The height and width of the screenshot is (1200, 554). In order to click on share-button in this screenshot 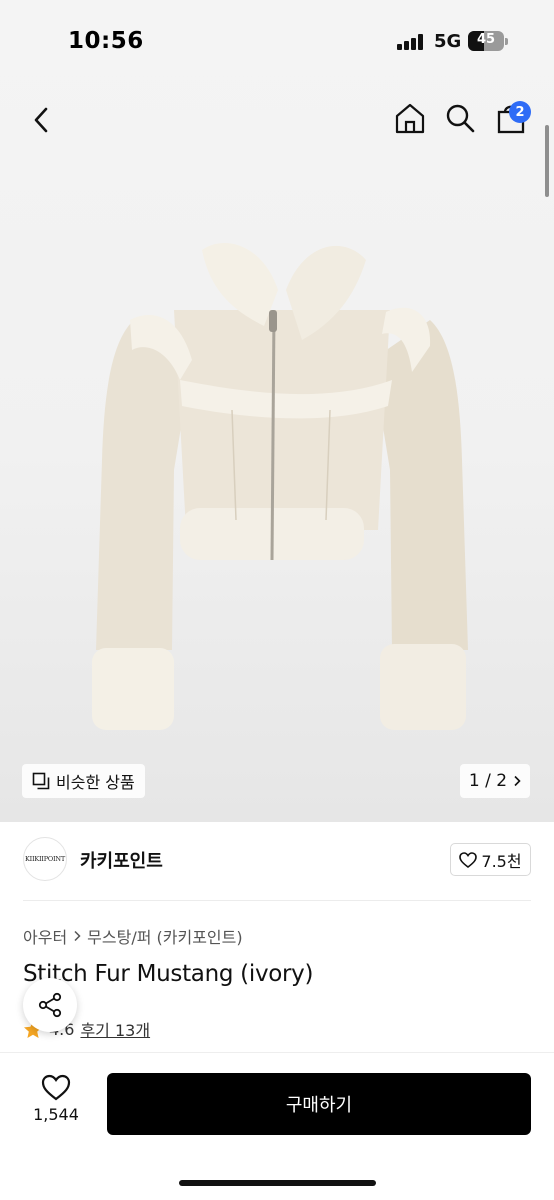, I will do `click(50, 1005)`.